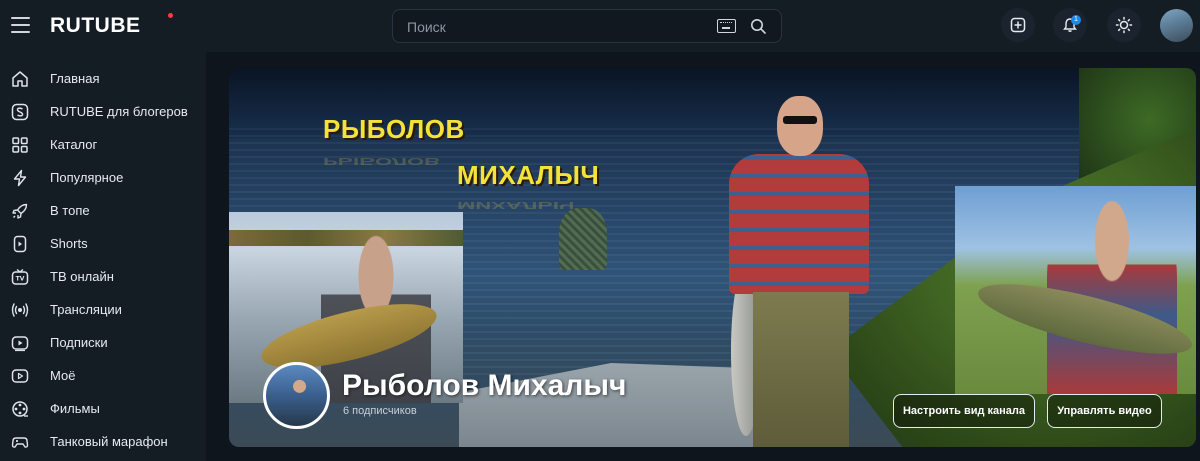  What do you see at coordinates (380, 411) in the screenshot?
I see `subscriber-count: 6 подписчиков` at bounding box center [380, 411].